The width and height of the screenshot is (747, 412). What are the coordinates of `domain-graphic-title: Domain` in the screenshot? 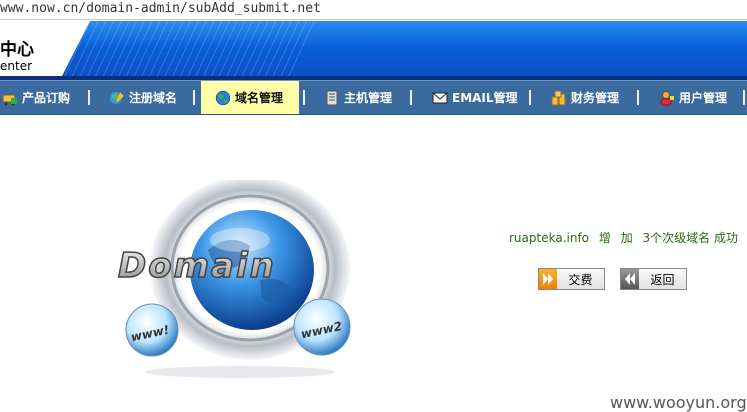 It's located at (197, 266).